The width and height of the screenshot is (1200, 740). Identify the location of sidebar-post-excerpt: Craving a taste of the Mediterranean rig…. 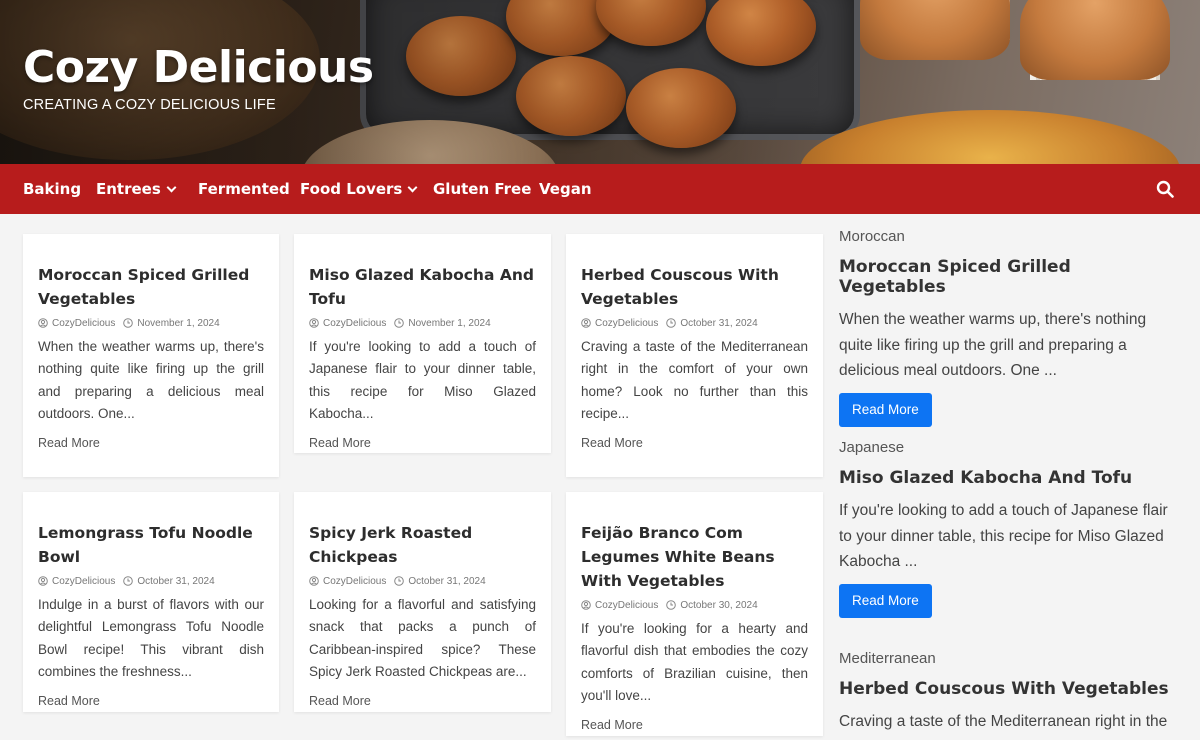
(1003, 721).